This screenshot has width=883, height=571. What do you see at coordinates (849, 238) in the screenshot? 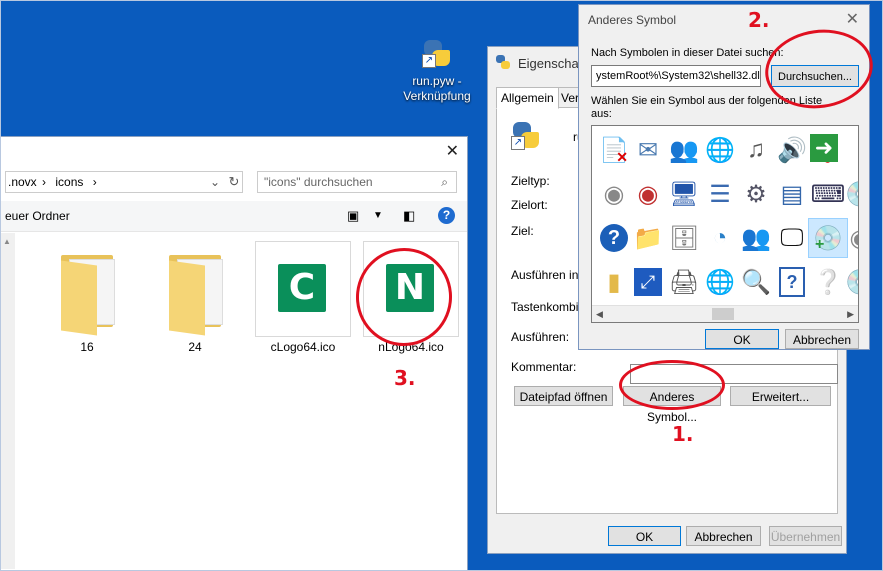
I see `disc-edge2-icon: ◉` at bounding box center [849, 238].